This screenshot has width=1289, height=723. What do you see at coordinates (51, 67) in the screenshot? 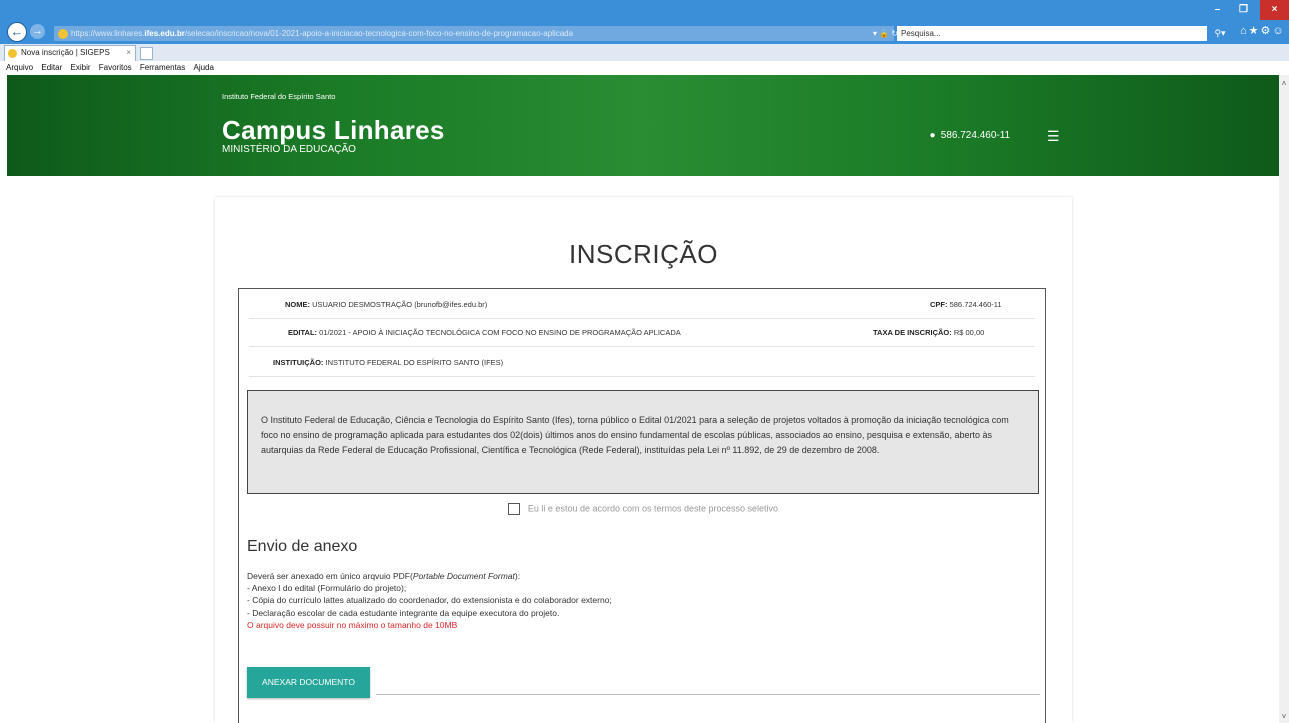
I see `menu-editar: Editar` at bounding box center [51, 67].